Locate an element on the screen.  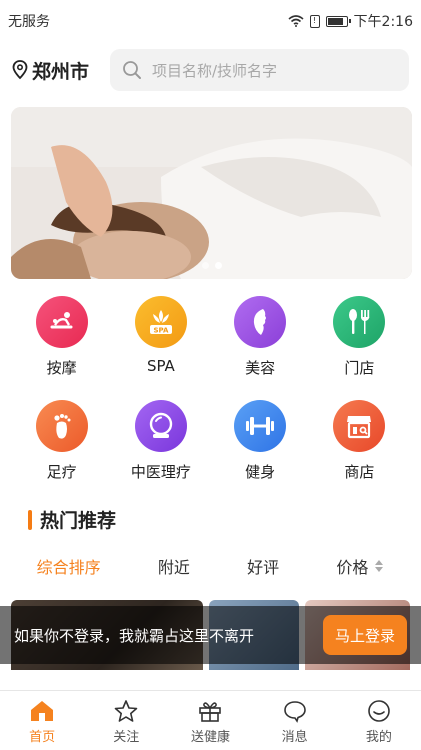
header: 郑州市 项目名称/技师名字 is located at coordinates (210, 70).